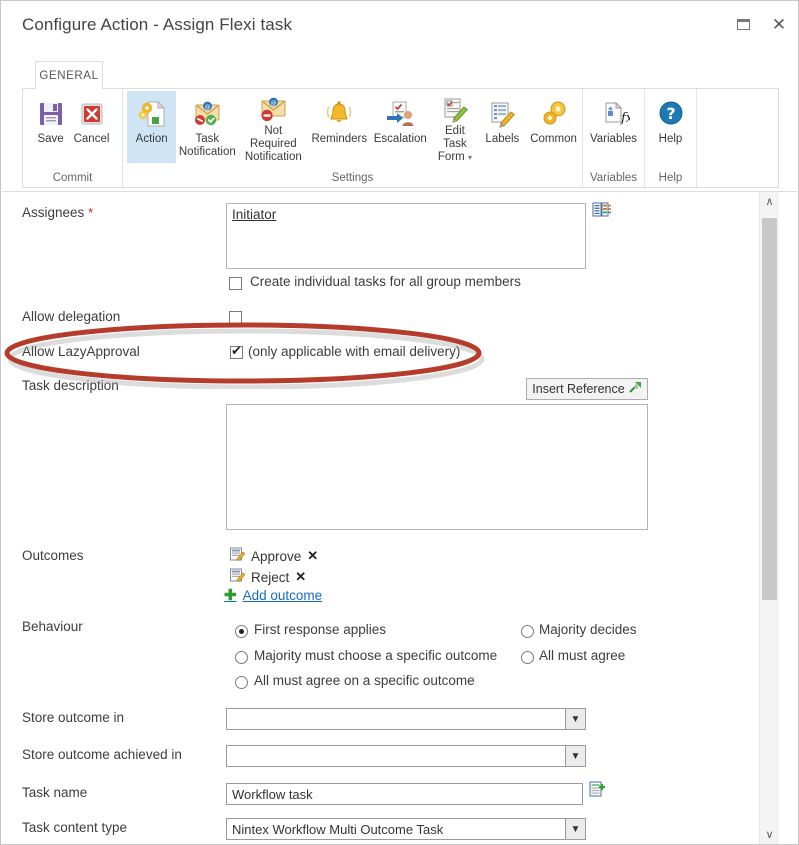 The height and width of the screenshot is (845, 799). I want to click on escalation-button: Escalation, so click(400, 127).